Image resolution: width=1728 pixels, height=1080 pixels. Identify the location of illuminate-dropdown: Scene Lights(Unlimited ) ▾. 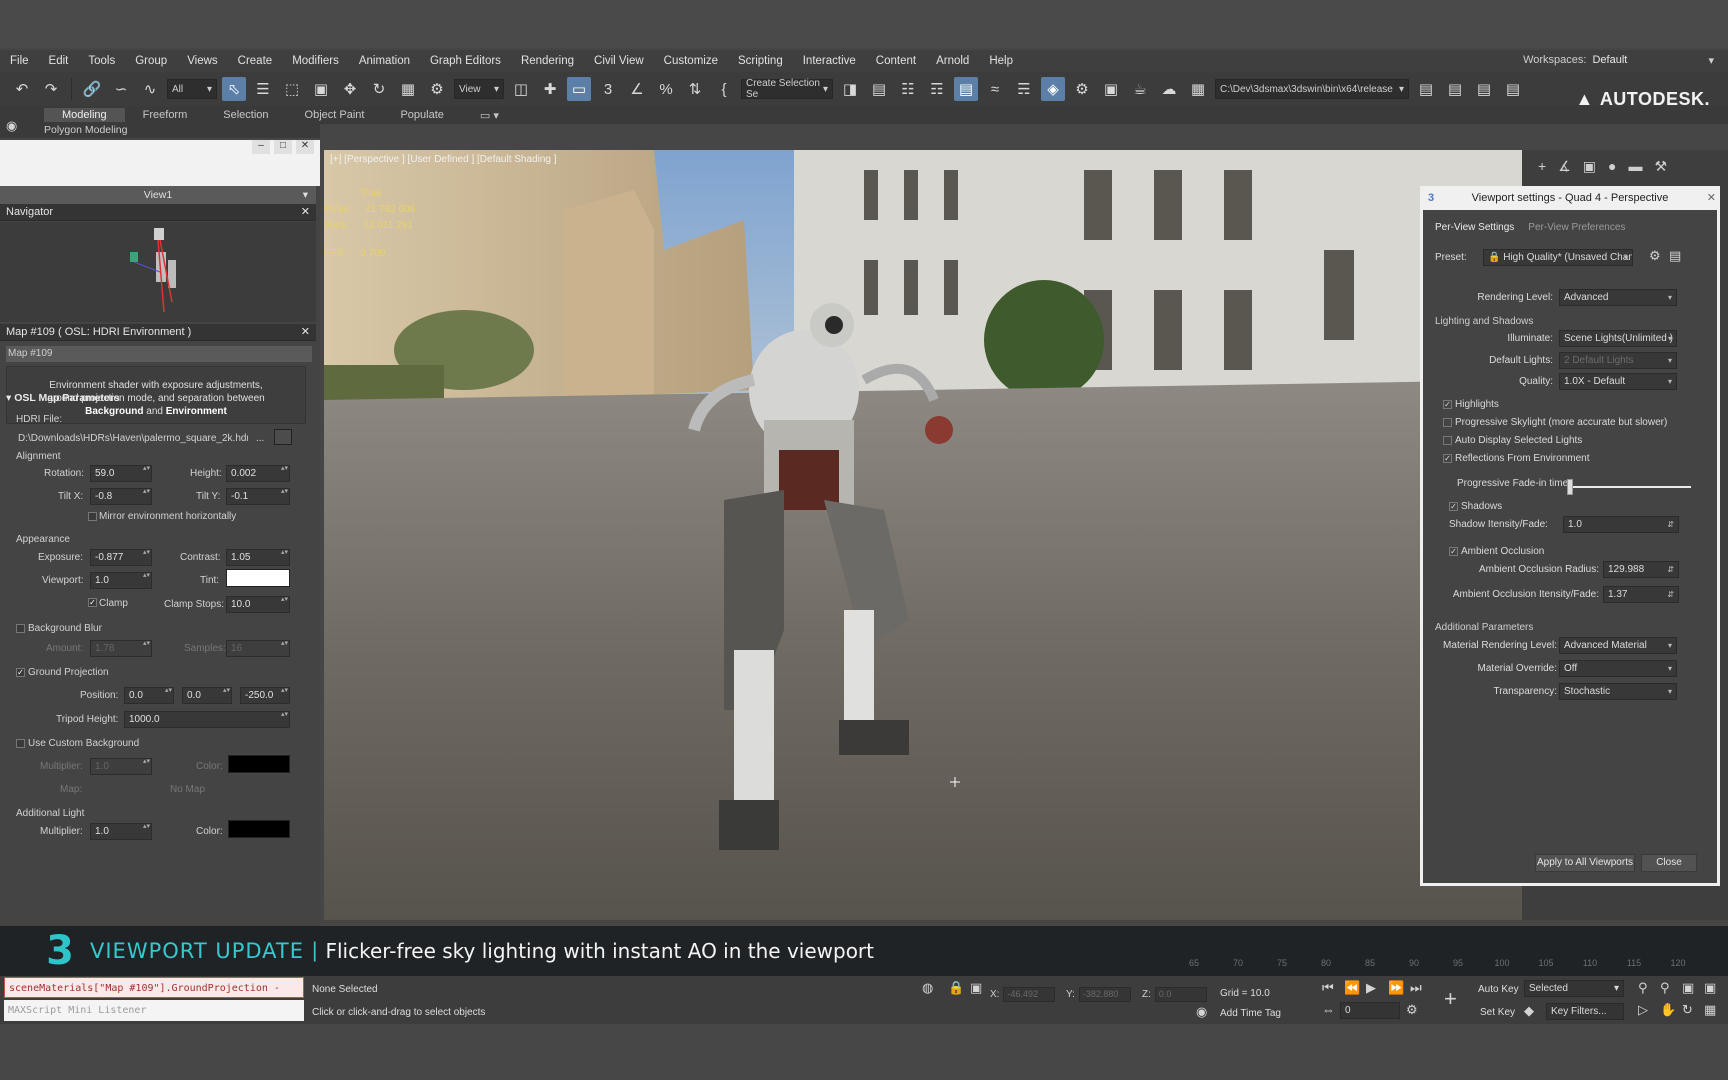
(1618, 338).